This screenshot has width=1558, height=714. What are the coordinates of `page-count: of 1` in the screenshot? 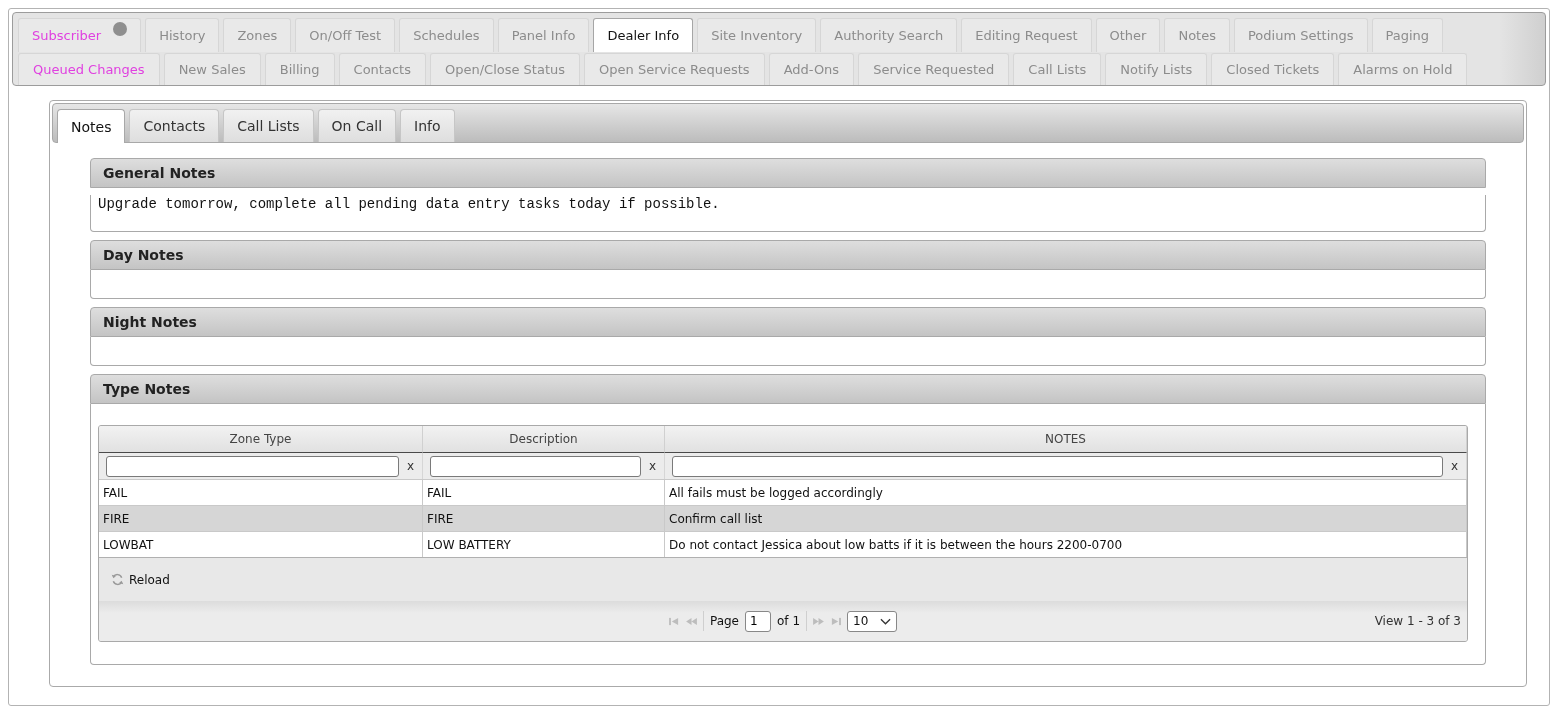 It's located at (789, 621).